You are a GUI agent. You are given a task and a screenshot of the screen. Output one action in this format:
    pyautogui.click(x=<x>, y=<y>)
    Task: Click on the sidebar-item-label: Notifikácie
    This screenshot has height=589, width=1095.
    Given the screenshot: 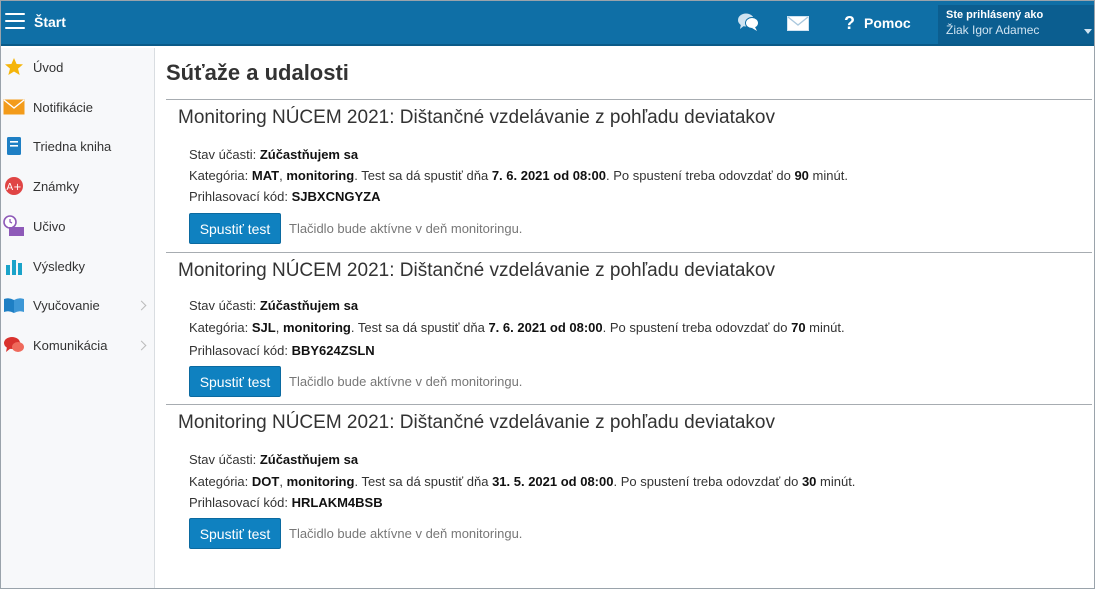 What is the action you would take?
    pyautogui.click(x=63, y=107)
    